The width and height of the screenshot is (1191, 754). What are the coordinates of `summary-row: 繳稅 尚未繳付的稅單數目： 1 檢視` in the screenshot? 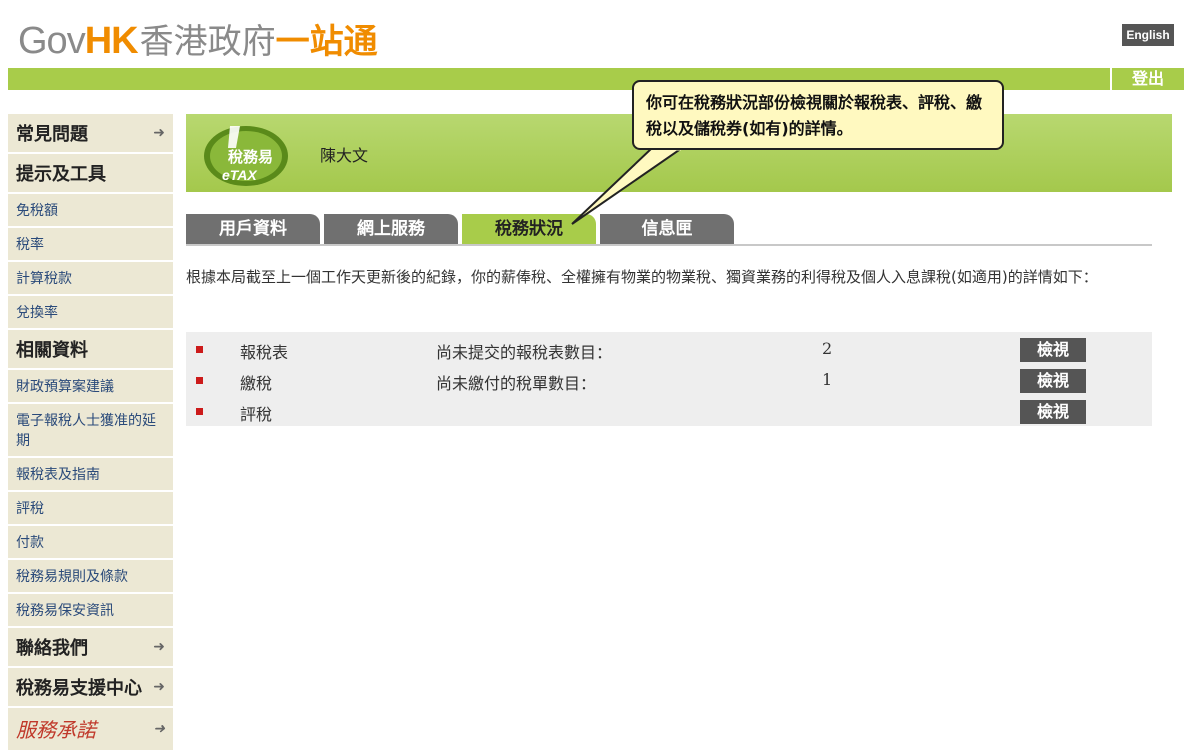 It's located at (669, 380).